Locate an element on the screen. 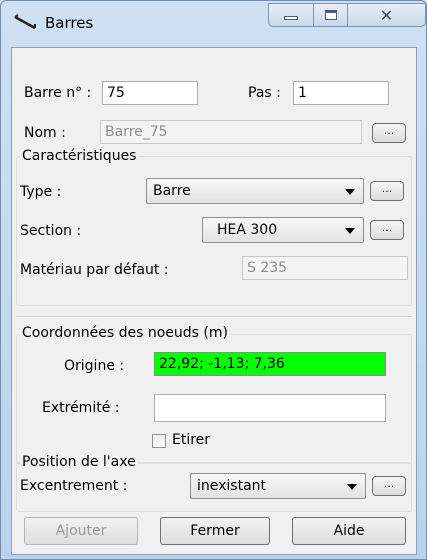 This screenshot has height=560, width=427. title-bar: Barres ✕ is located at coordinates (213, 24).